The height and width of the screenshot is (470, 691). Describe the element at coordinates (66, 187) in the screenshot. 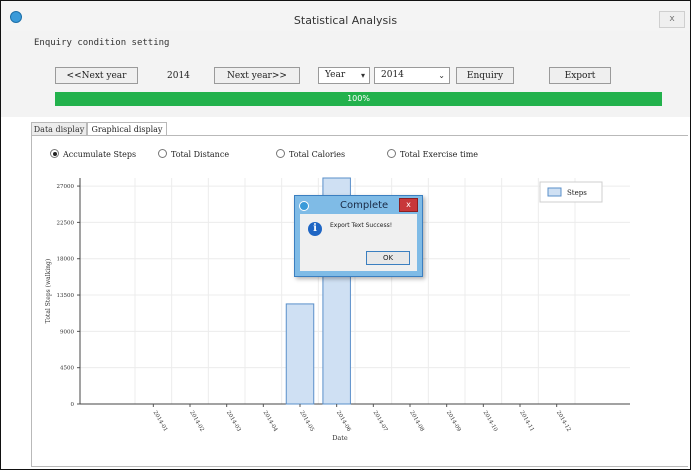

I see `y-tick-label: 27000` at that location.